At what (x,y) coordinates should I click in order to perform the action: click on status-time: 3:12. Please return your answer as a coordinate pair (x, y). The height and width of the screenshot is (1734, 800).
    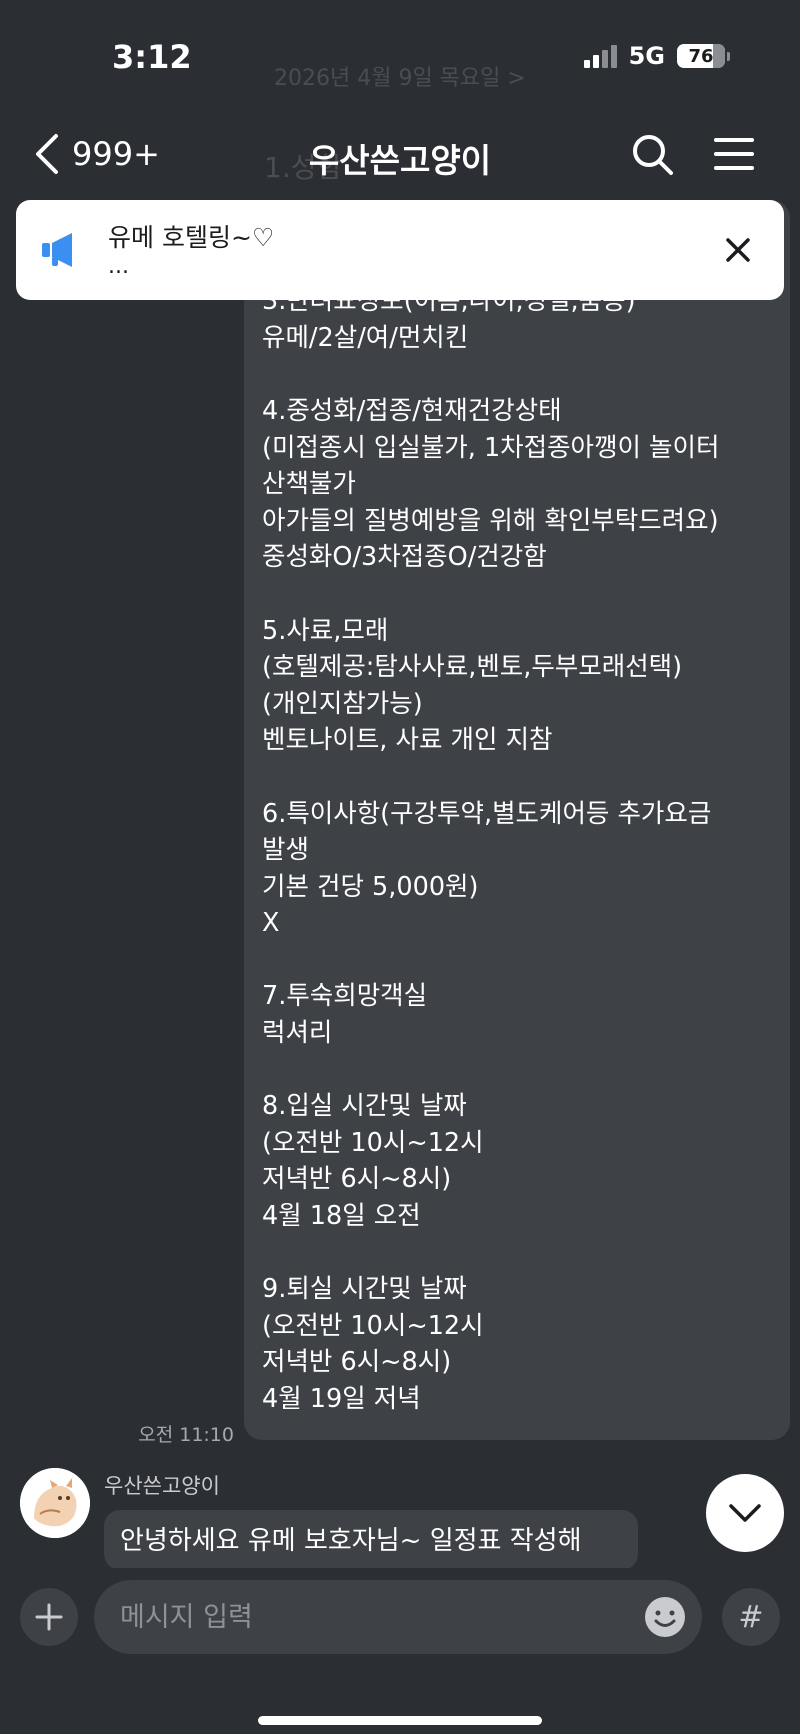
    Looking at the image, I should click on (152, 57).